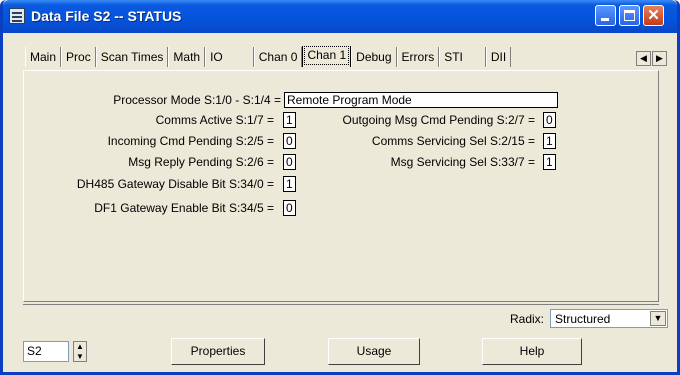 The image size is (680, 375). I want to click on chevron-down-icon: ▼, so click(658, 318).